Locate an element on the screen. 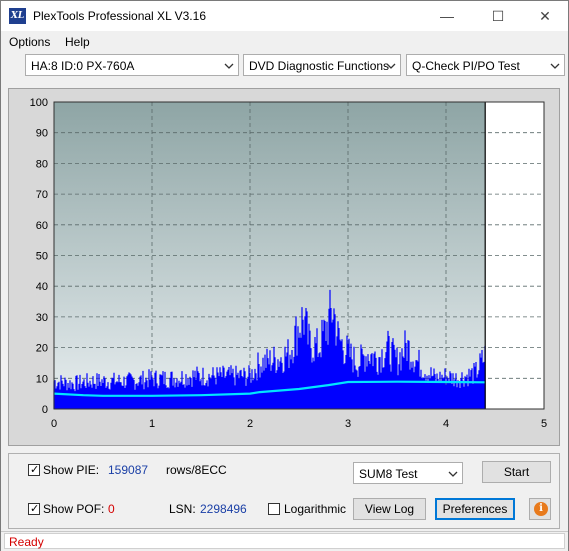  window-title: PlexTools Professional XL V3.16 is located at coordinates (119, 16).